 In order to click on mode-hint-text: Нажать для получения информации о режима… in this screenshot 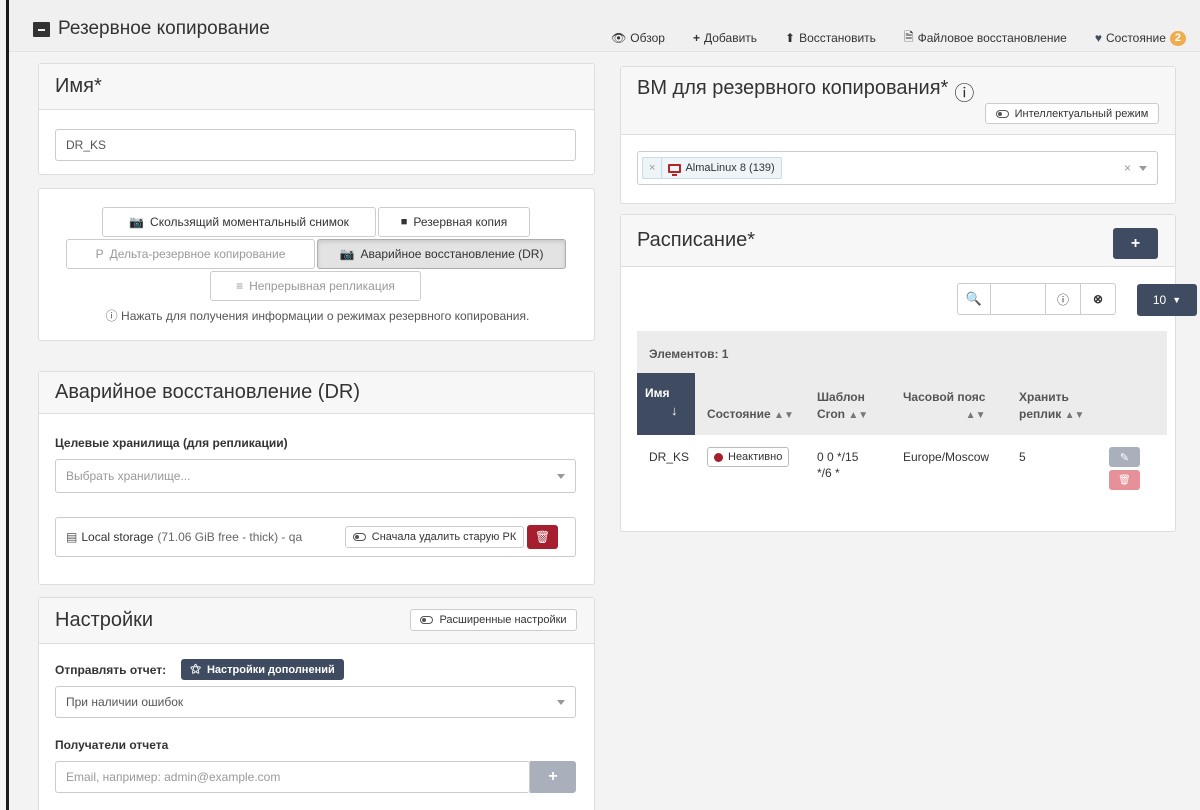, I will do `click(325, 316)`.